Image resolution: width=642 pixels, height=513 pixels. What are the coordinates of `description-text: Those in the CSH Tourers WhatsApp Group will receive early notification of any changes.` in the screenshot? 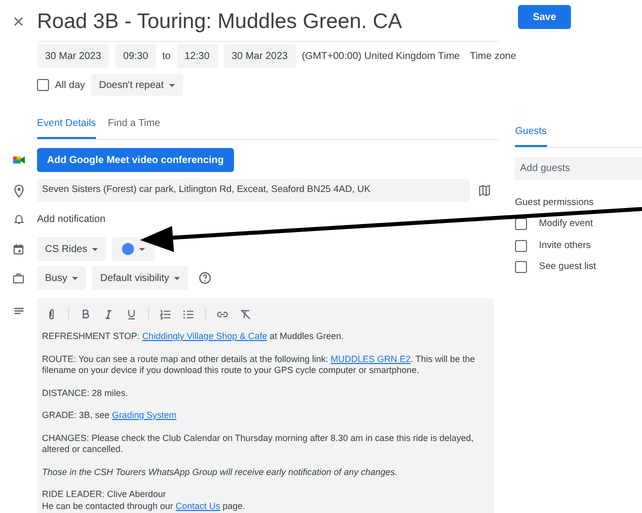 It's located at (220, 472).